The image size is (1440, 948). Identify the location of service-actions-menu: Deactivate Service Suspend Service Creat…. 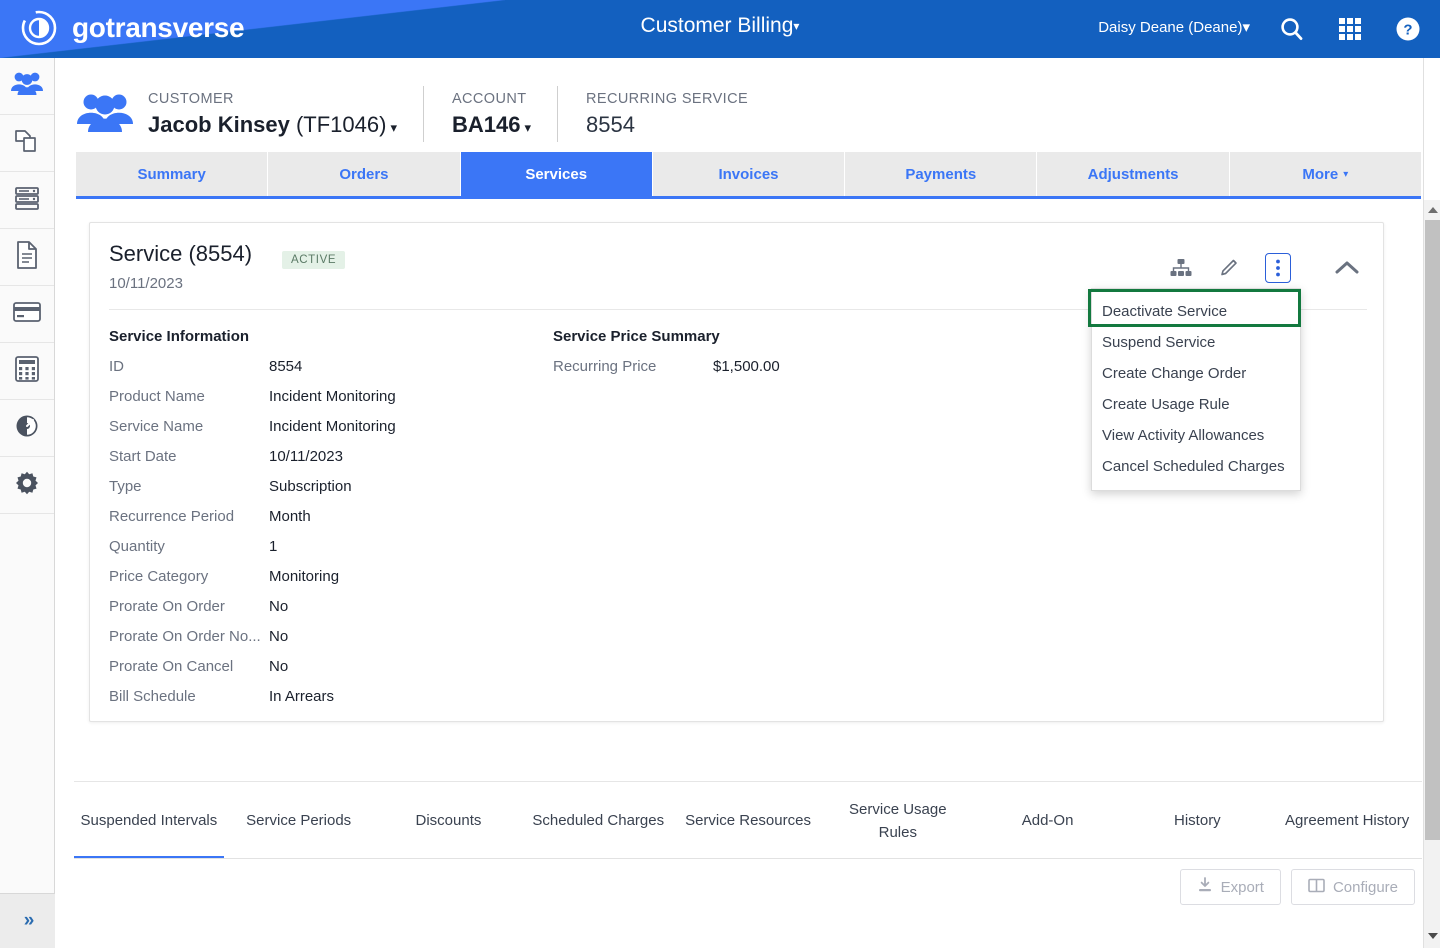
(1196, 389).